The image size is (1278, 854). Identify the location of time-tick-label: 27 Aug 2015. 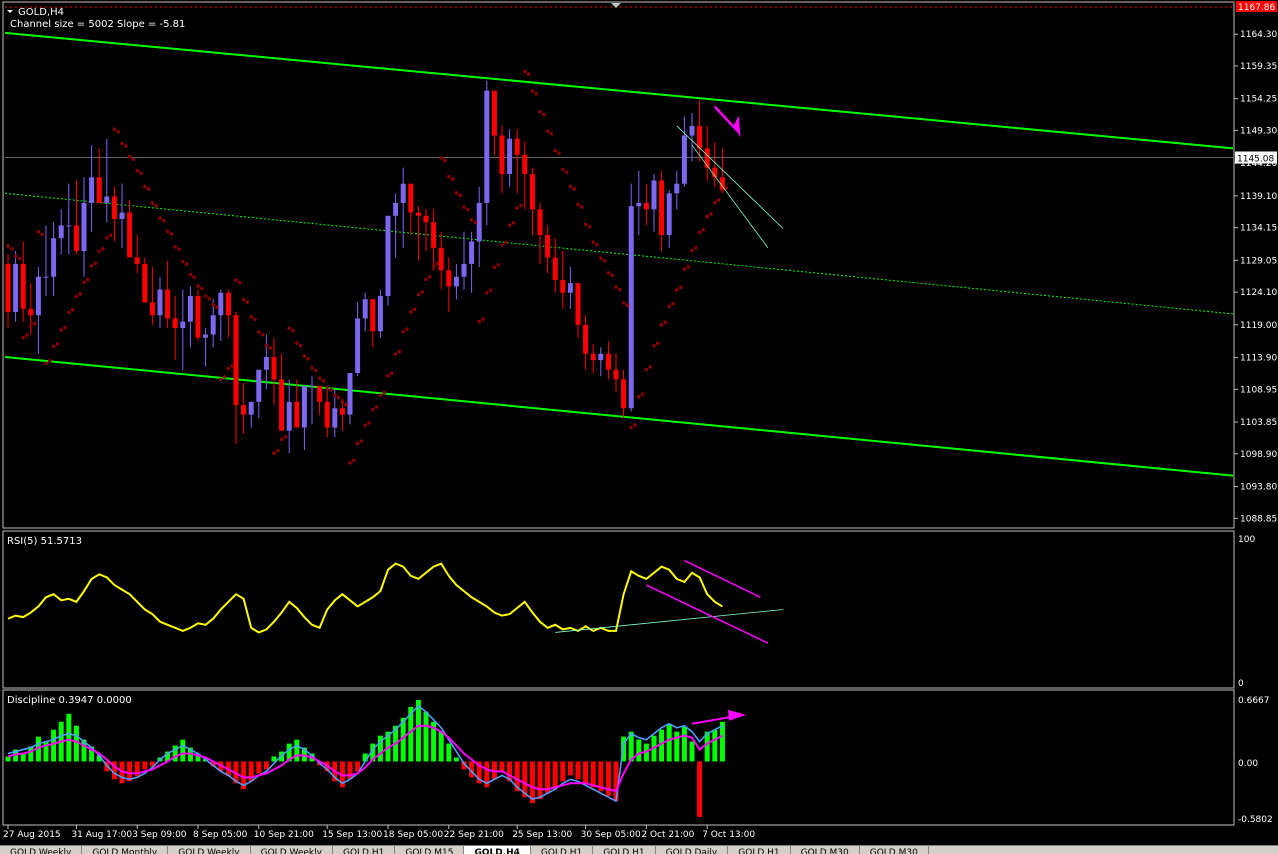
(32, 835).